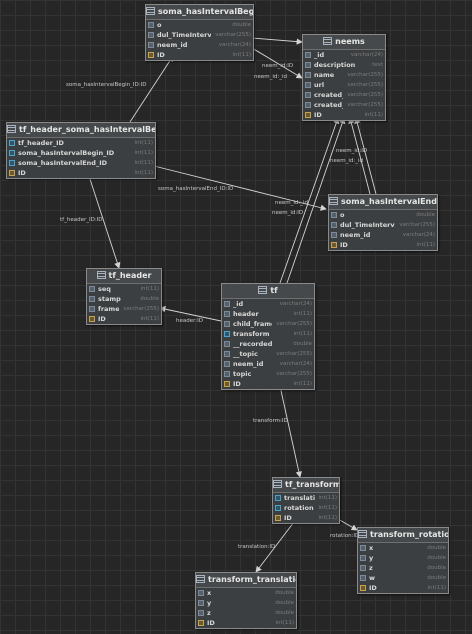 Image resolution: width=472 pixels, height=634 pixels. I want to click on column-row: transform int(11), so click(268, 334).